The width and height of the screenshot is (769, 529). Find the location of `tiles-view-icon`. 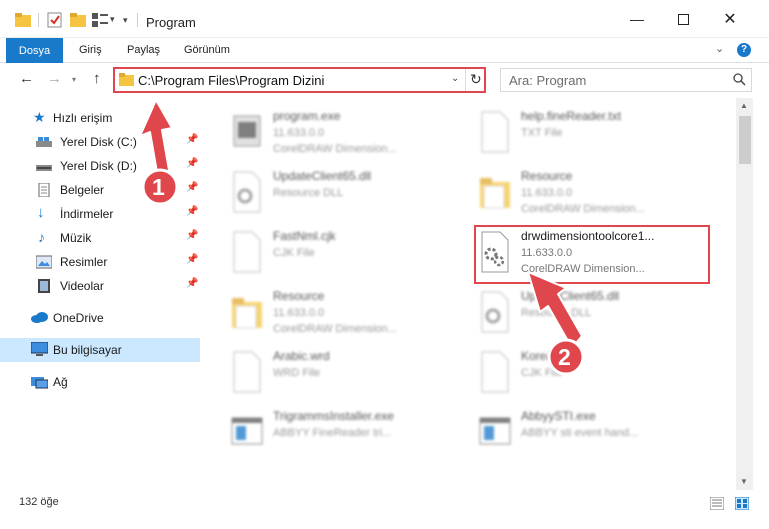

tiles-view-icon is located at coordinates (742, 503).